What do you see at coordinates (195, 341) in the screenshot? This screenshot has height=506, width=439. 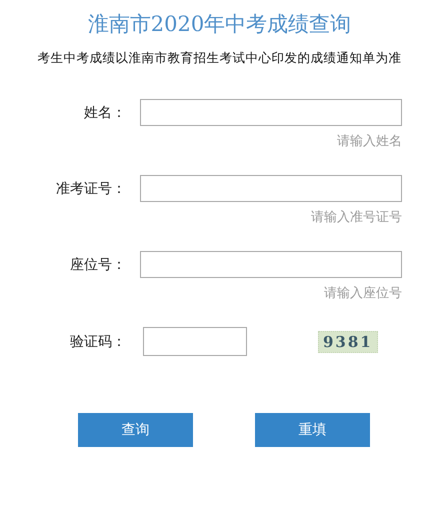 I see `captcha-input-field` at bounding box center [195, 341].